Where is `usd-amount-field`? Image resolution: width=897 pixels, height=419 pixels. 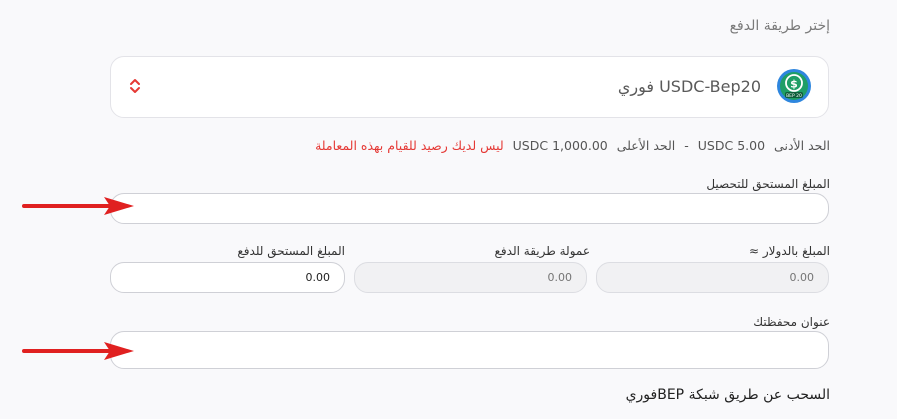
usd-amount-field is located at coordinates (712, 277).